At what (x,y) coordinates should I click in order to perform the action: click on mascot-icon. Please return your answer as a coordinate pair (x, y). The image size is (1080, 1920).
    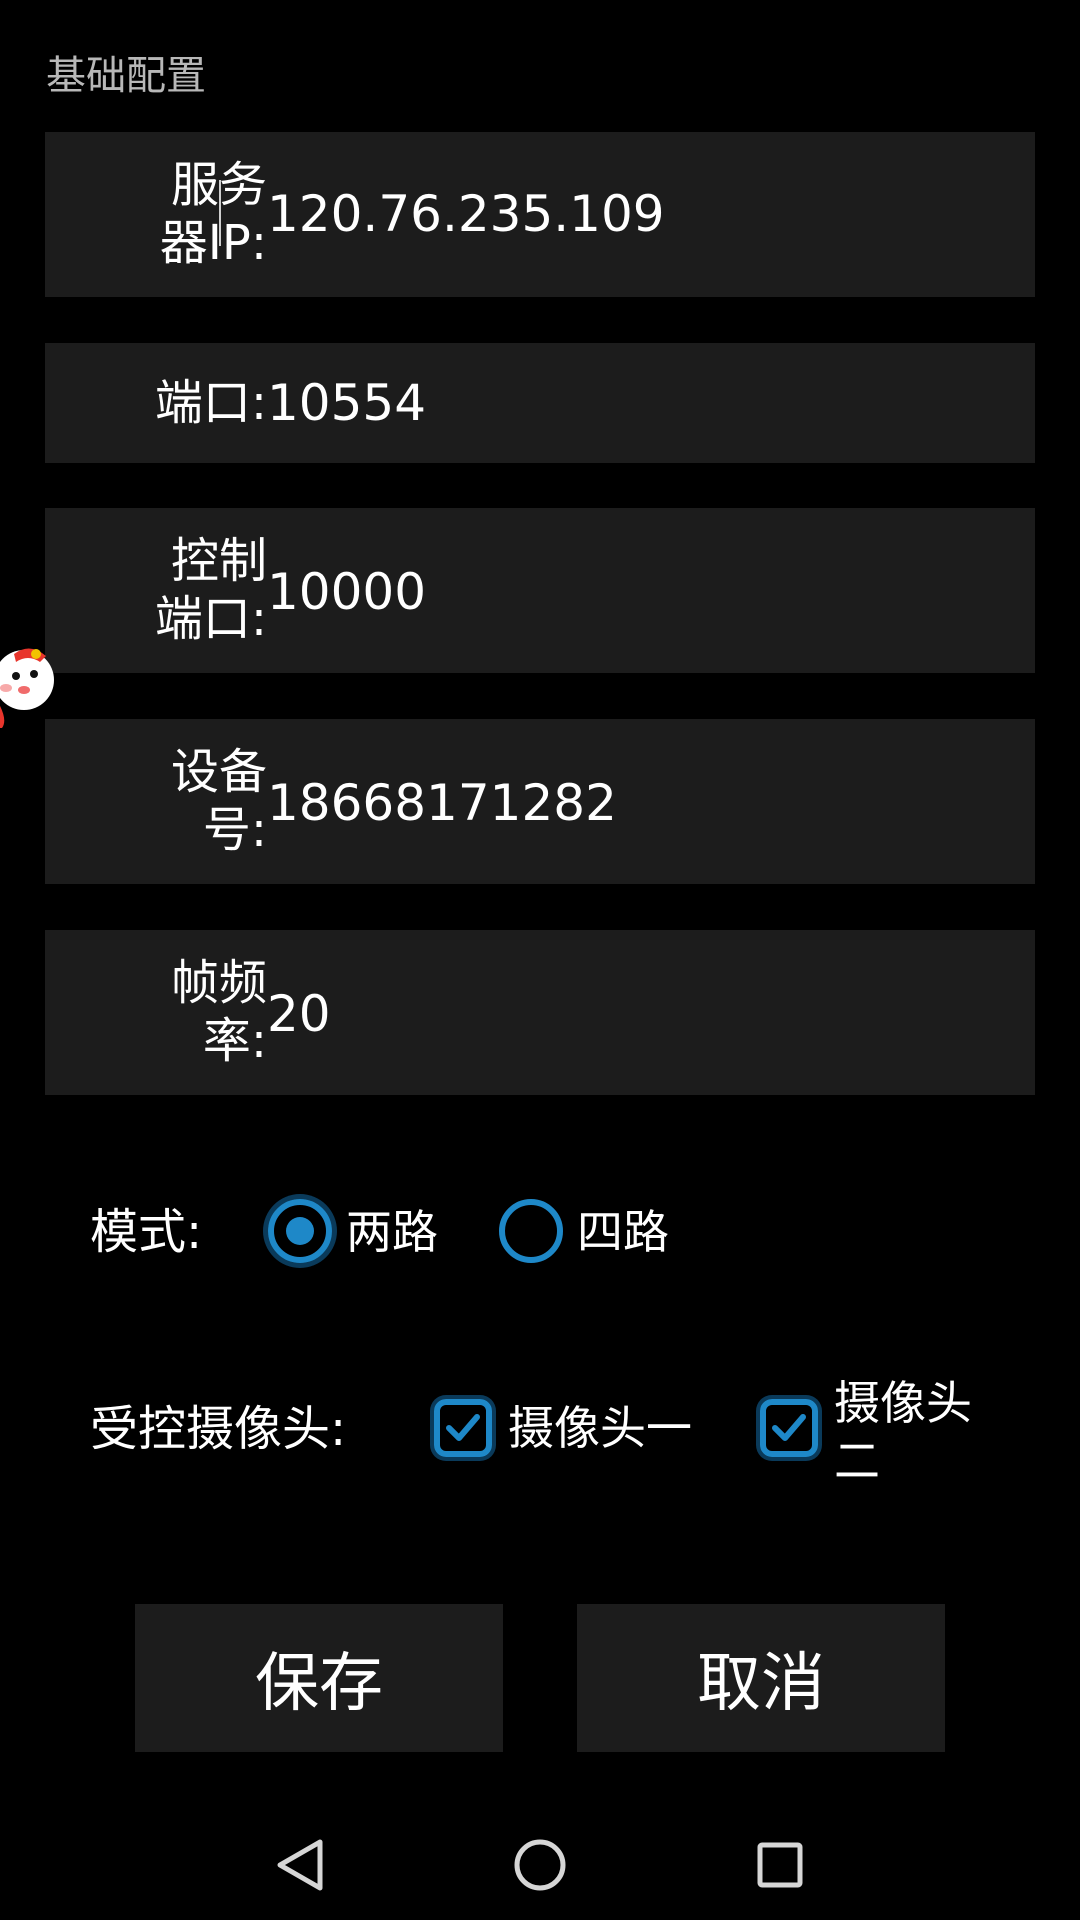
    Looking at the image, I should click on (30, 680).